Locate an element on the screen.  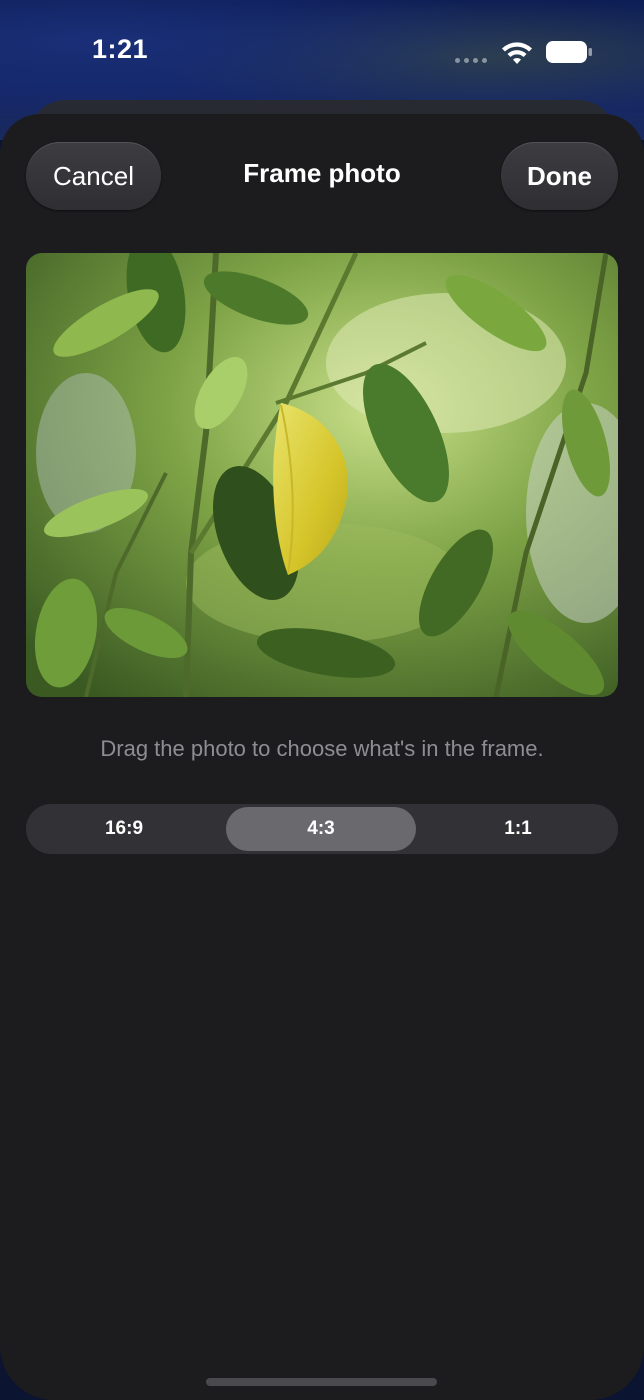
sheet-title: Frame photo is located at coordinates (322, 173).